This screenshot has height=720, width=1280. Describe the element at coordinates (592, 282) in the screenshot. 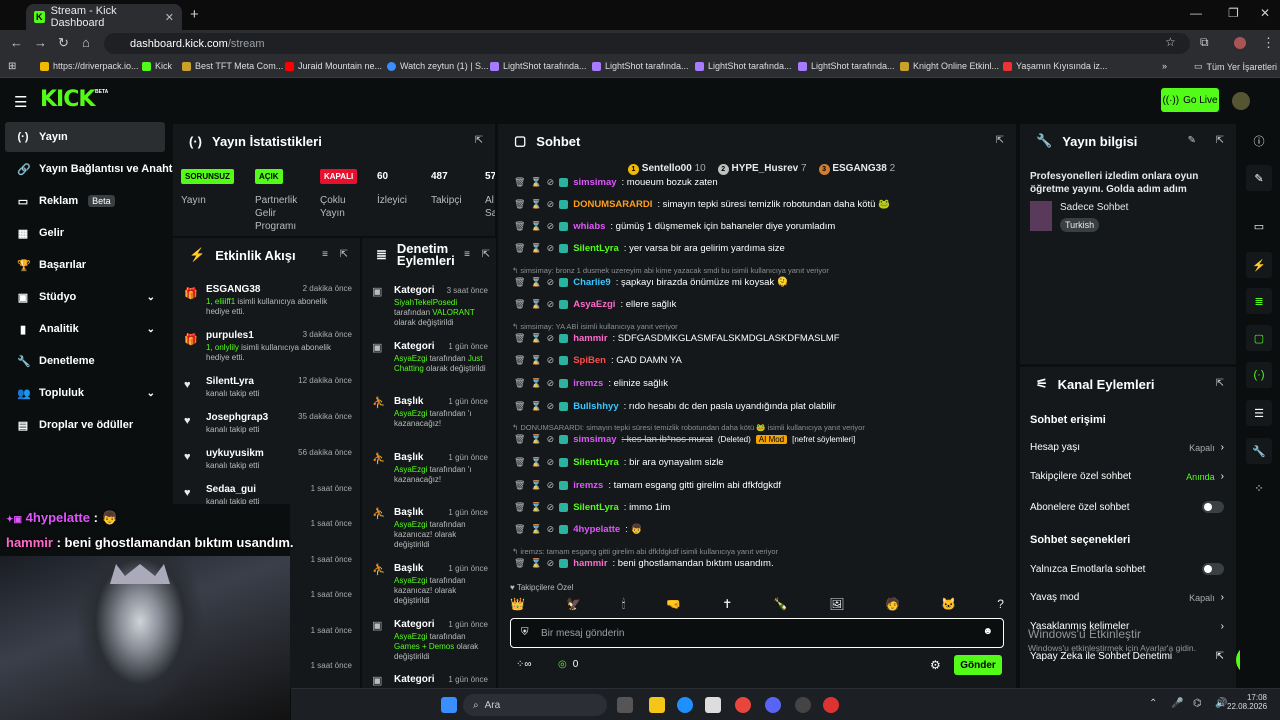

I see `chat-username: Charlie9` at that location.